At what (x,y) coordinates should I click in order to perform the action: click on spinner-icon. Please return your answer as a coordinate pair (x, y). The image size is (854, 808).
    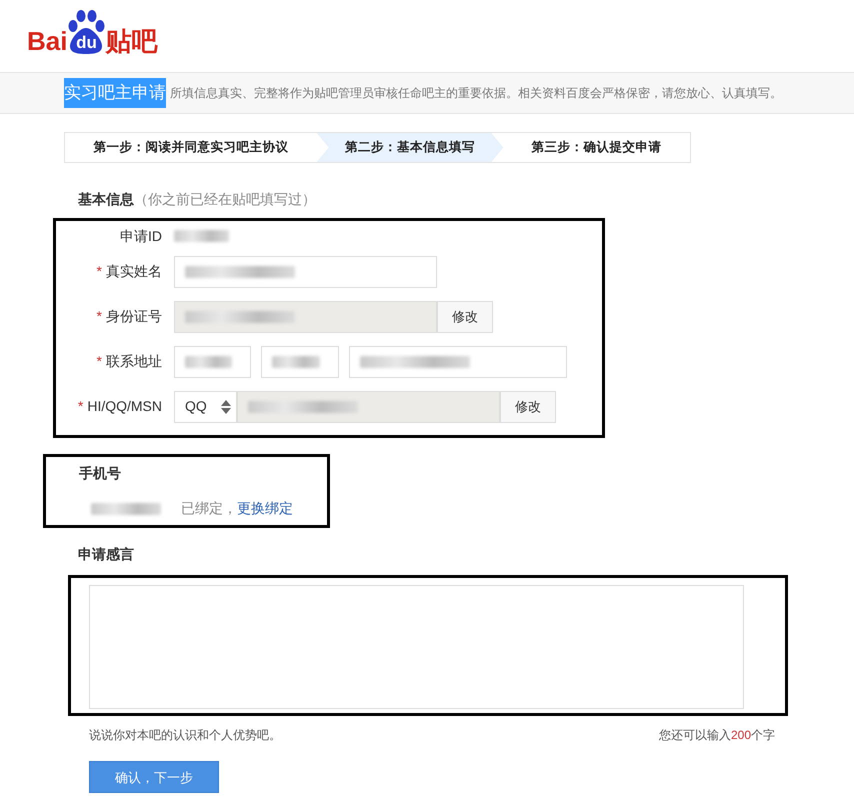
    Looking at the image, I should click on (226, 406).